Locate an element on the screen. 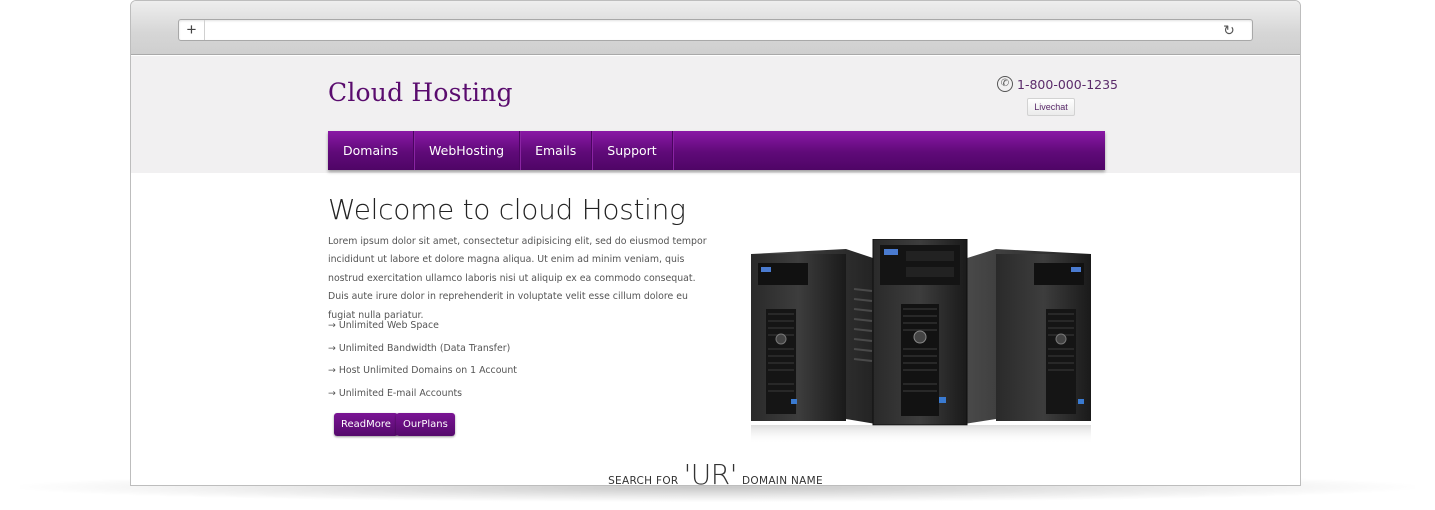 The image size is (1435, 510). servers-illustration is located at coordinates (921, 341).